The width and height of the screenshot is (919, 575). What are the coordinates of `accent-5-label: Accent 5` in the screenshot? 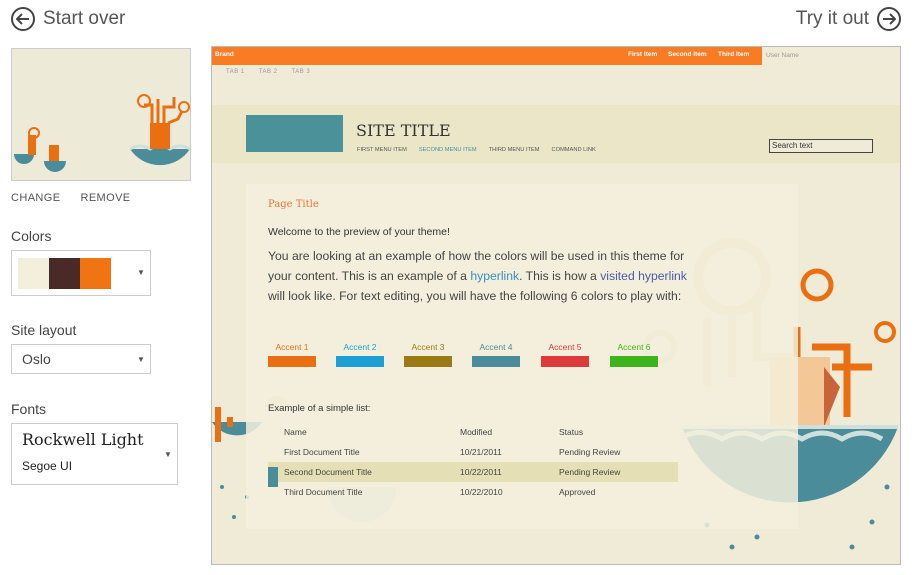 It's located at (565, 347).